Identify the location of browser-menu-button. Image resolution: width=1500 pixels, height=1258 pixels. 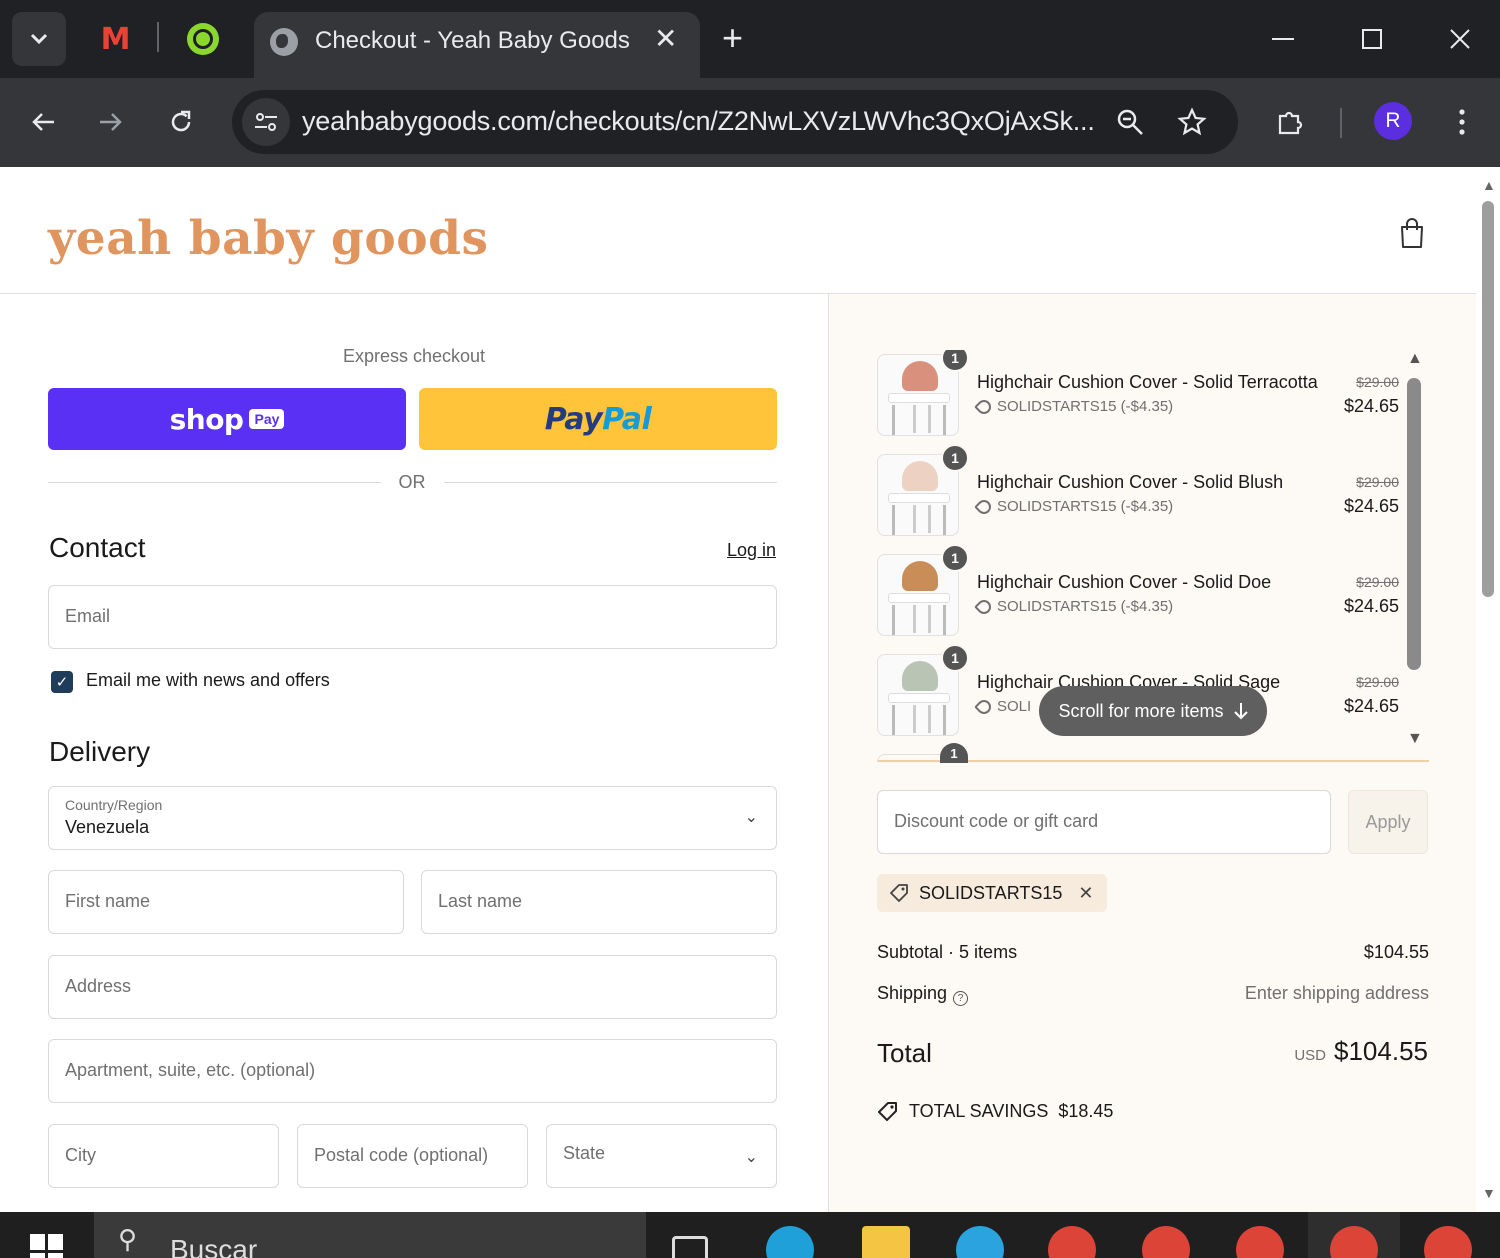
(1462, 122).